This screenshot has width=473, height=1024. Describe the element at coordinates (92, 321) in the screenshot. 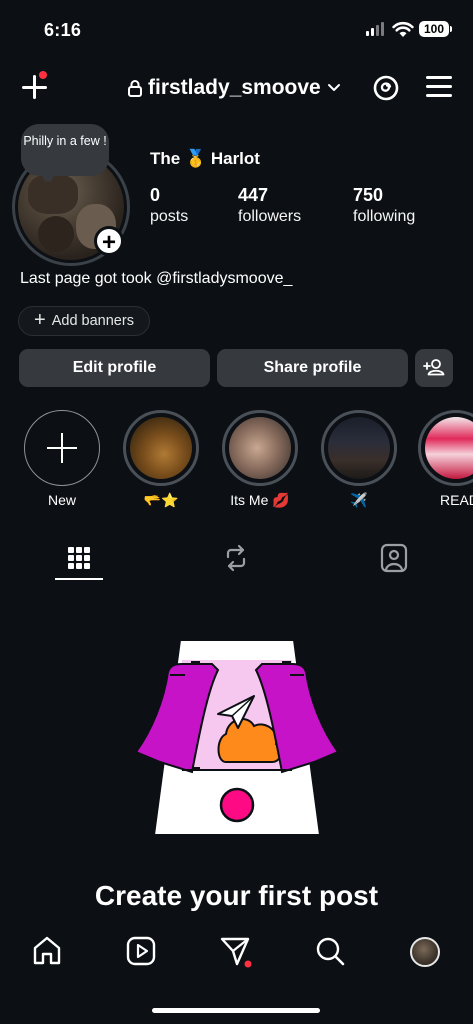

I see `add-banners-label: Add banners` at that location.